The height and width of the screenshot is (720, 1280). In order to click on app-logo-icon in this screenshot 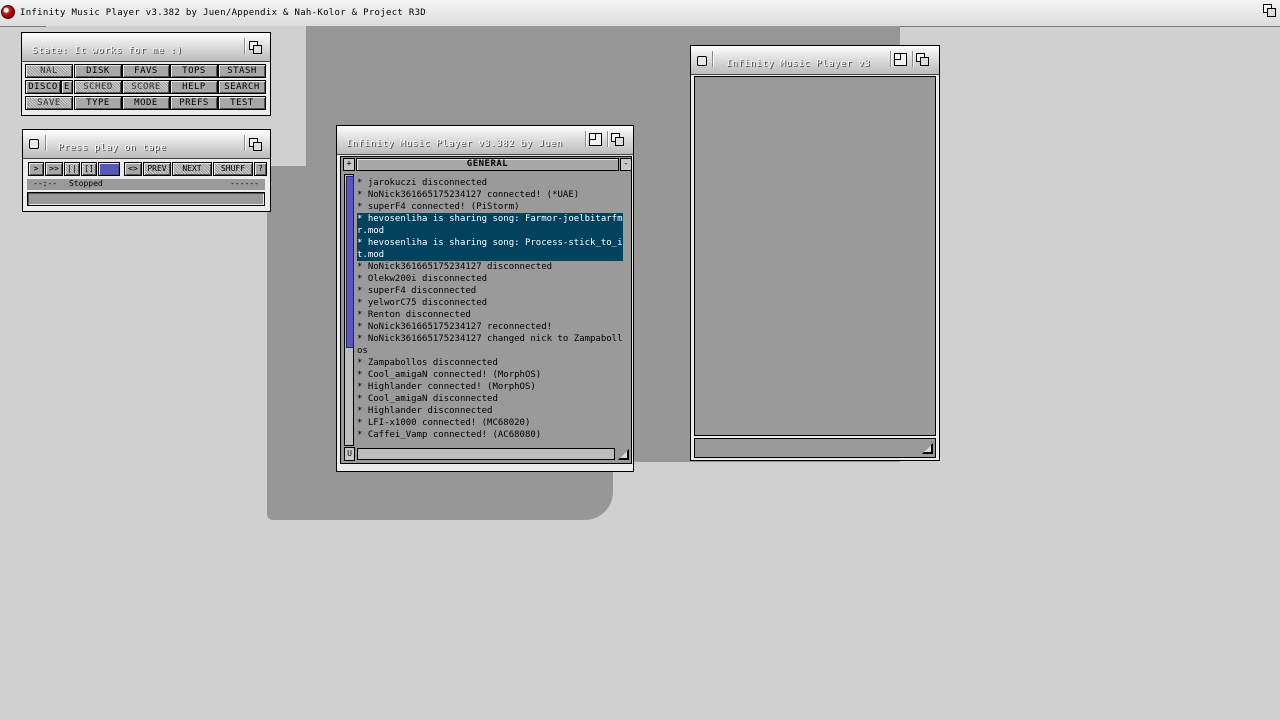, I will do `click(8, 12)`.